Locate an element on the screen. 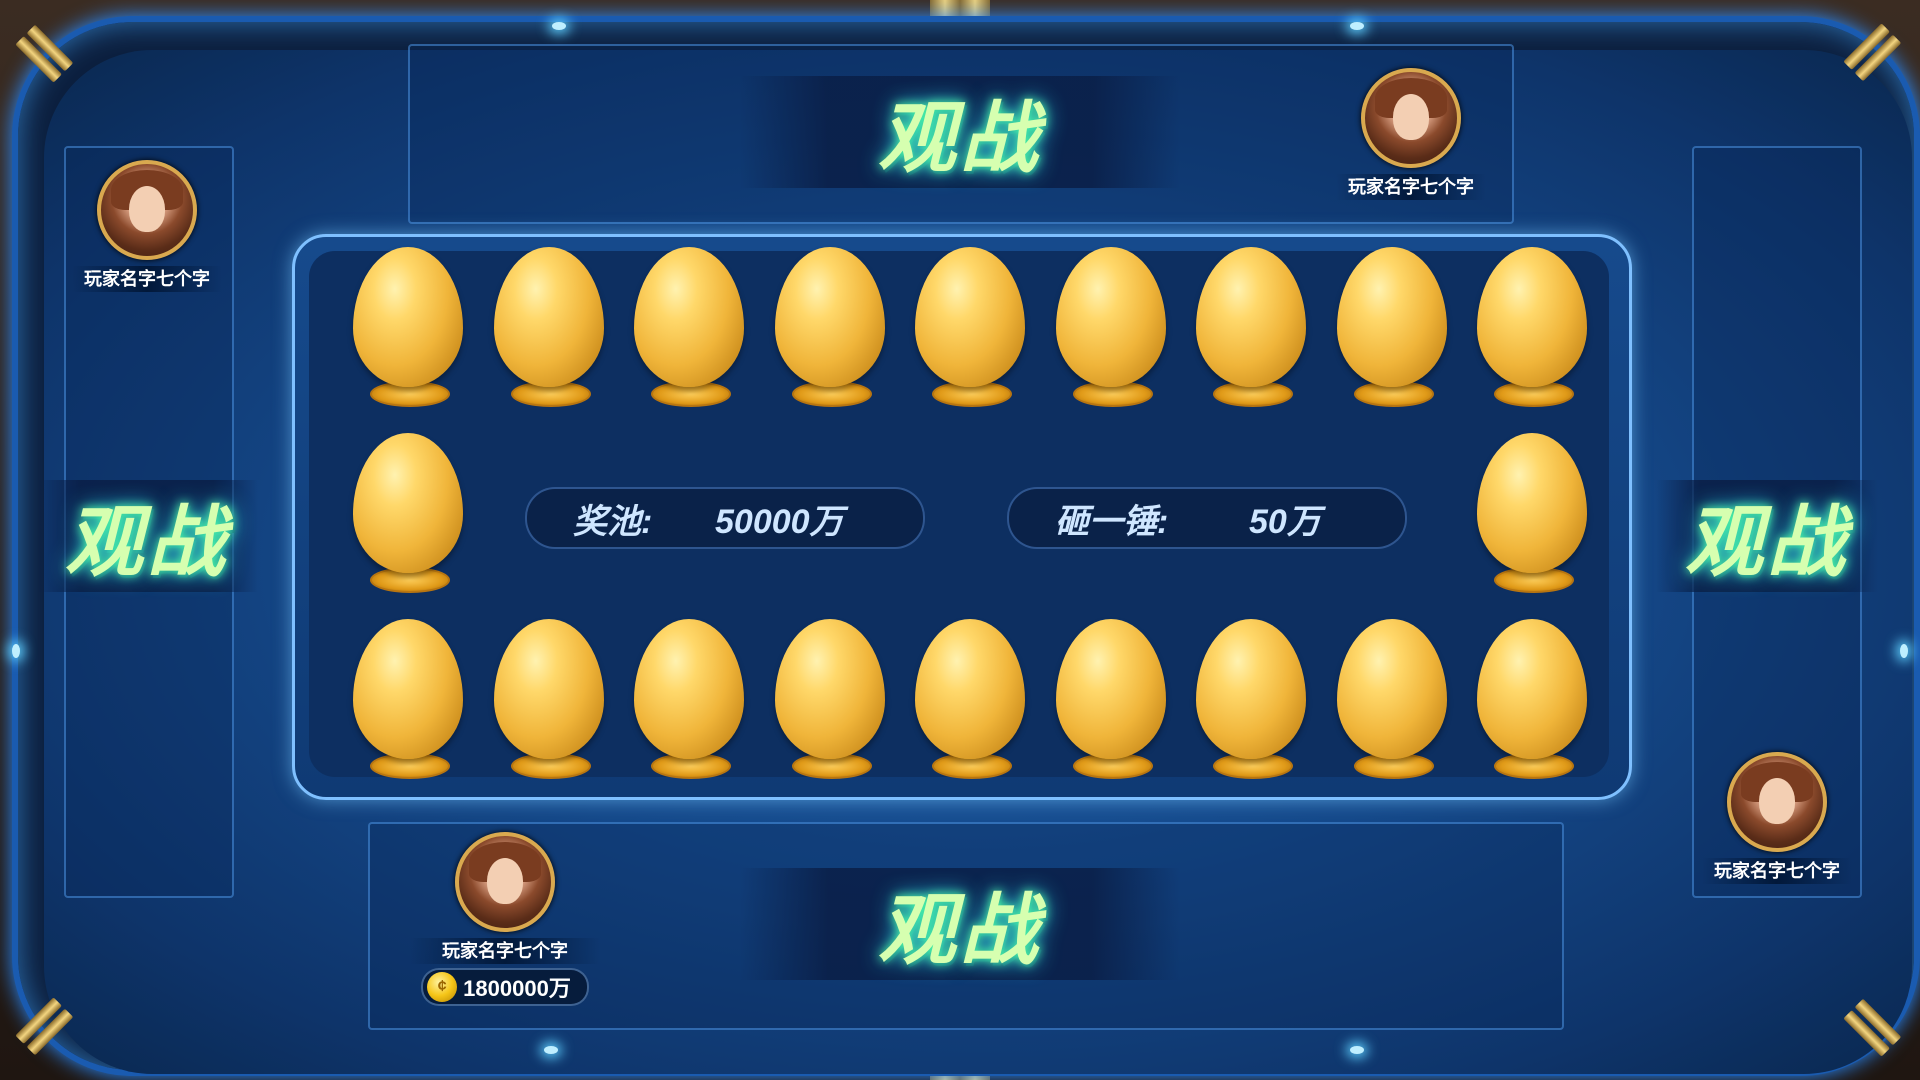  per-smash-label: 砸一锤: is located at coordinates (1112, 521).